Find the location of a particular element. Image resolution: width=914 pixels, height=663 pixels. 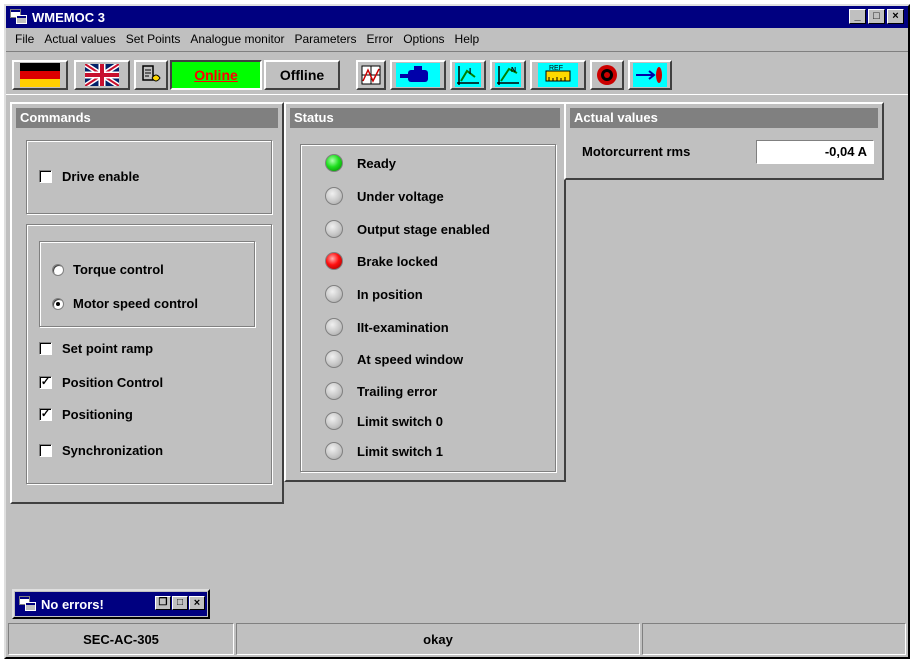

device-cell: SEC-AC-305 is located at coordinates (121, 639).